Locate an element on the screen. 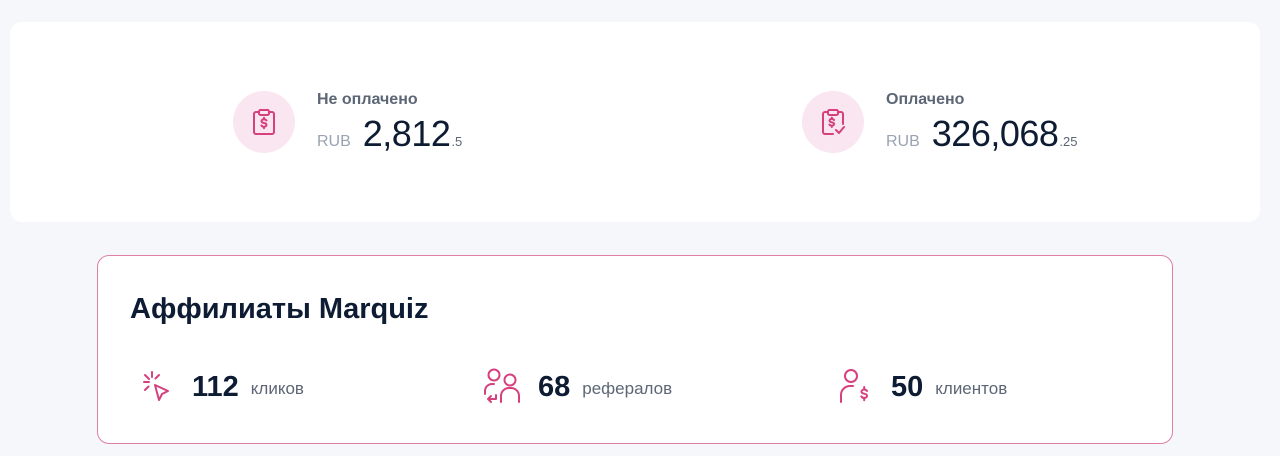  cursor-click-icon is located at coordinates (156, 386).